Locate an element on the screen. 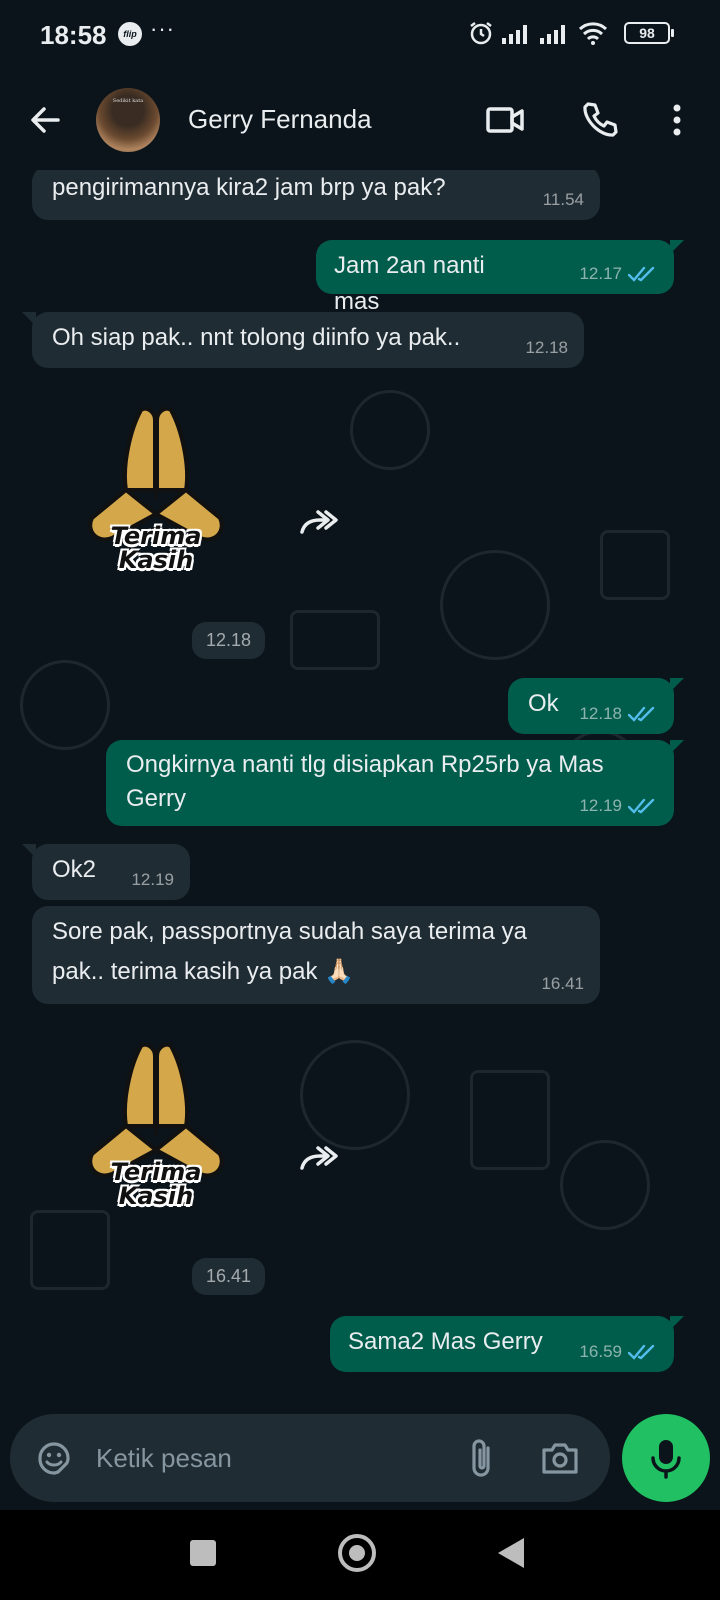  message-composer is located at coordinates (310, 1458).